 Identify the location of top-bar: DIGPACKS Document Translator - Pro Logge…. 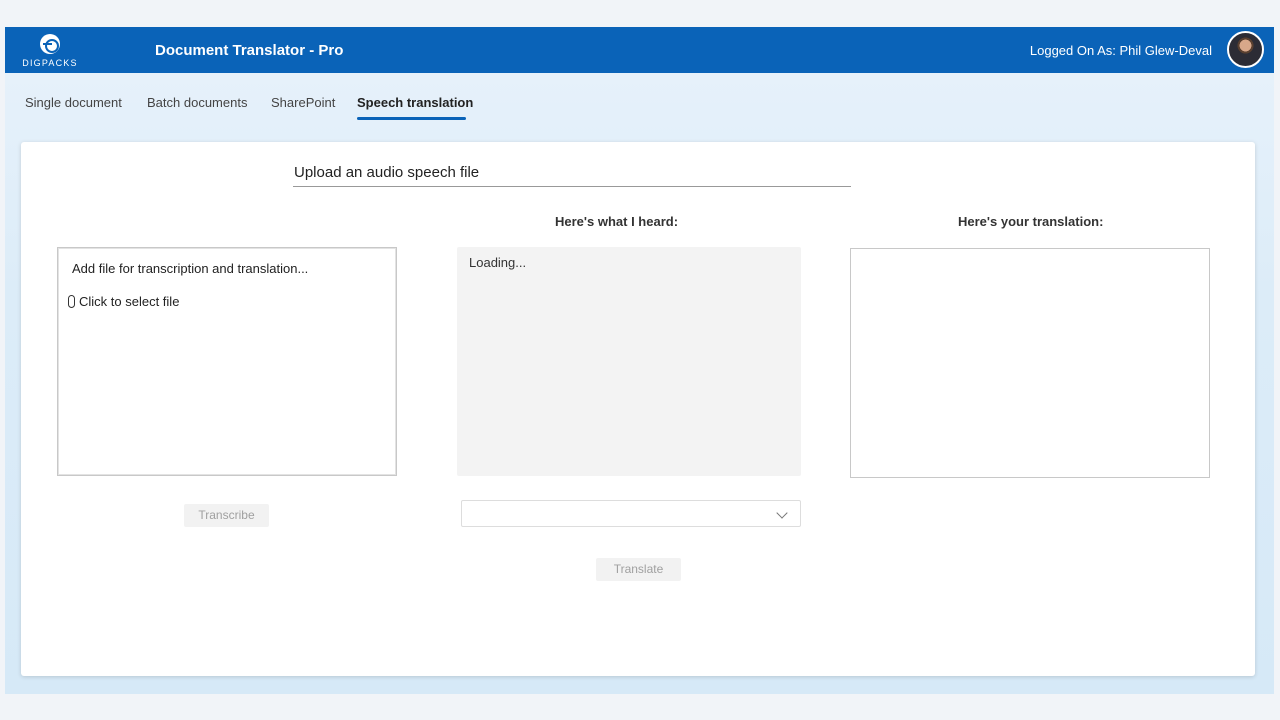
(639, 50).